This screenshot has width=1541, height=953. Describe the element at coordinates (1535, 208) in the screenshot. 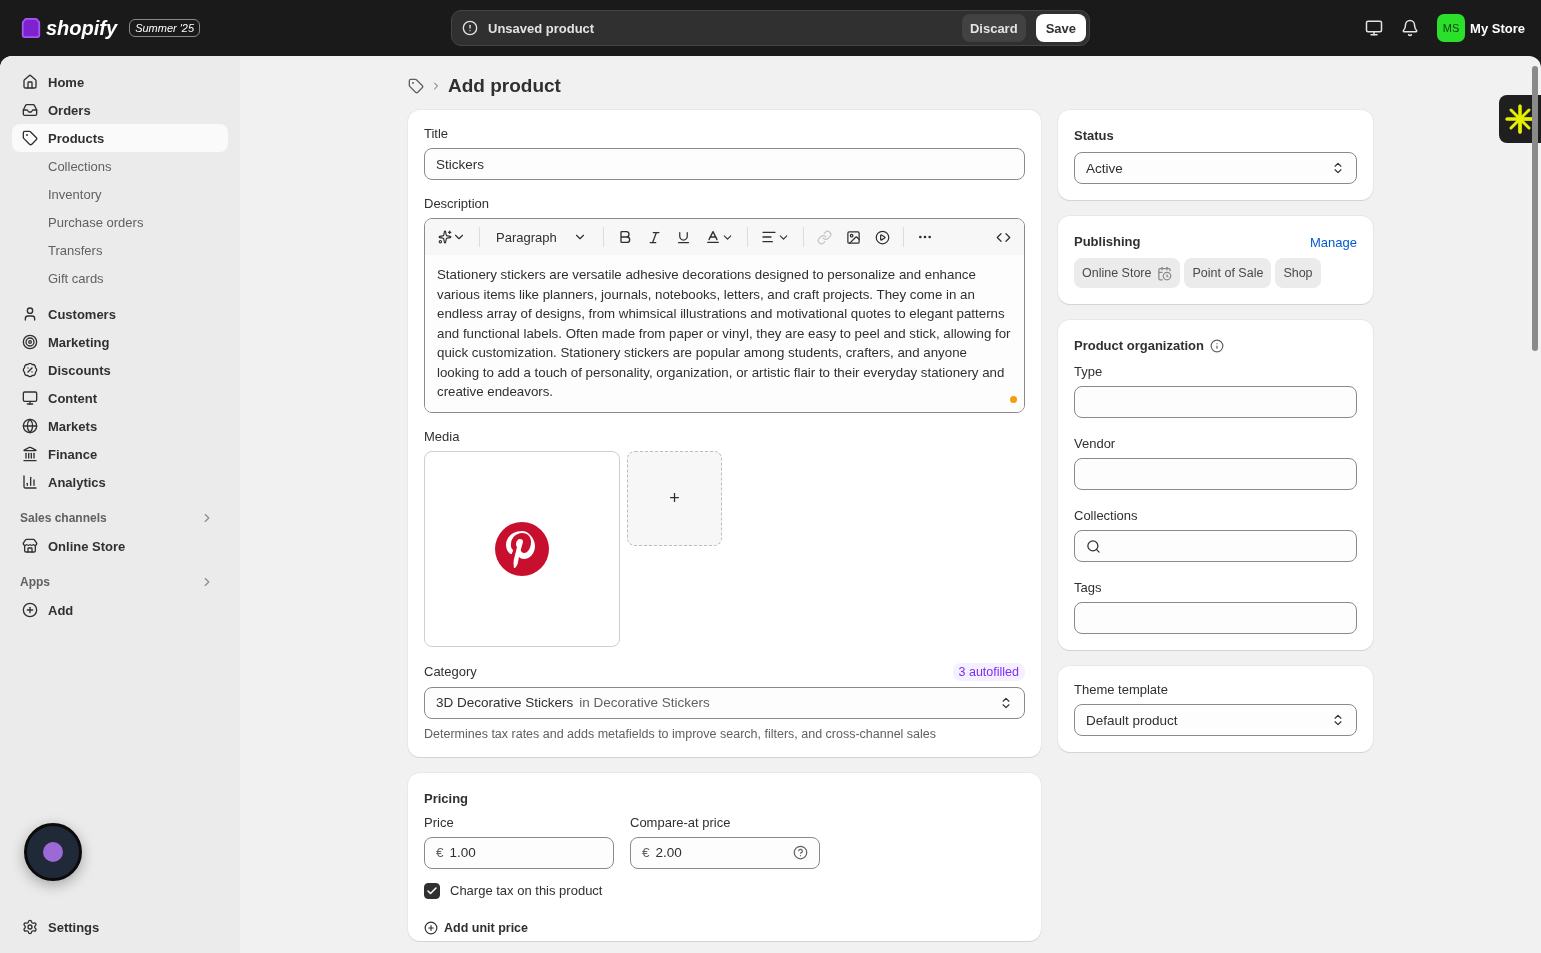

I see `scrollbar` at that location.